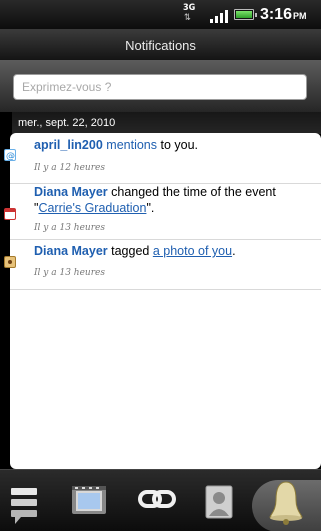  I want to click on tab-notifications, so click(286, 500).